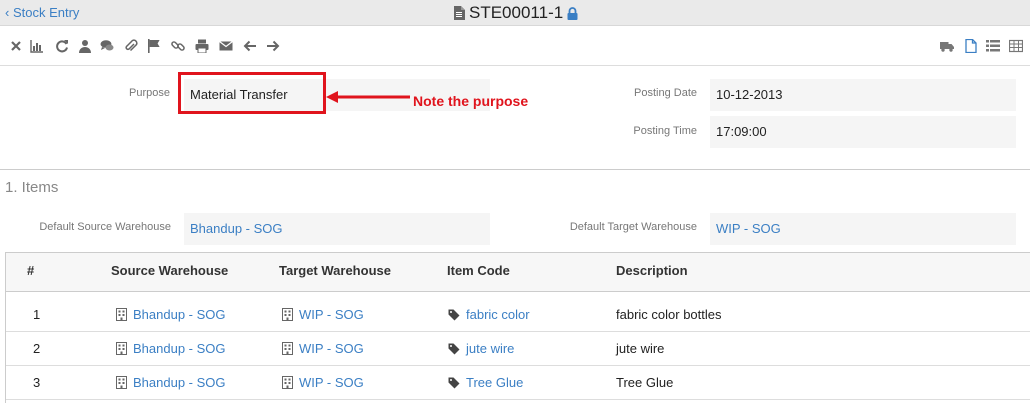 This screenshot has width=1030, height=403. I want to click on list-icon, so click(993, 46).